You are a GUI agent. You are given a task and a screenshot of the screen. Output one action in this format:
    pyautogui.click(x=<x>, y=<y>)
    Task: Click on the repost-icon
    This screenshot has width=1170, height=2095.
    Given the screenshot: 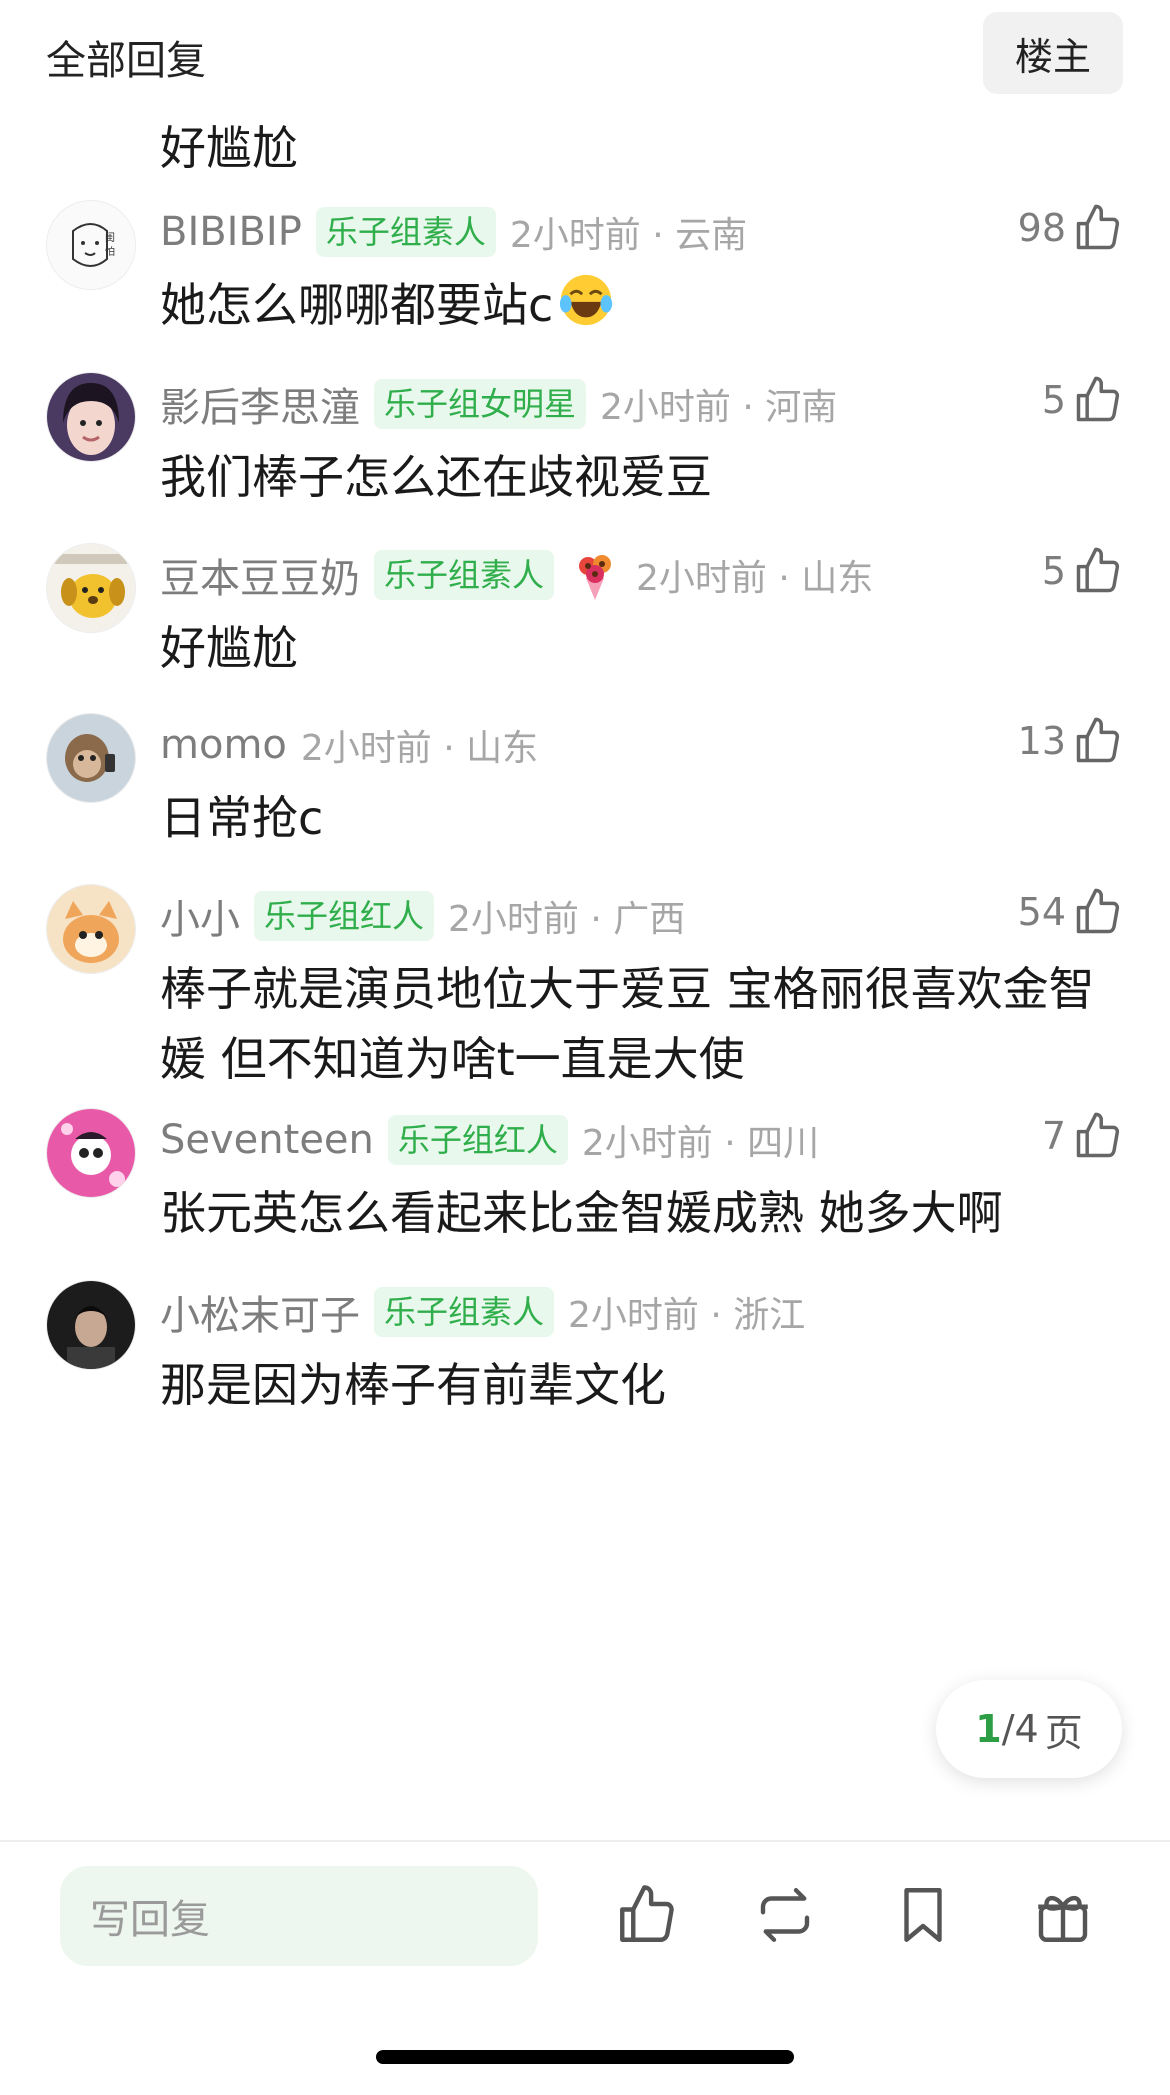 What is the action you would take?
    pyautogui.click(x=785, y=1915)
    